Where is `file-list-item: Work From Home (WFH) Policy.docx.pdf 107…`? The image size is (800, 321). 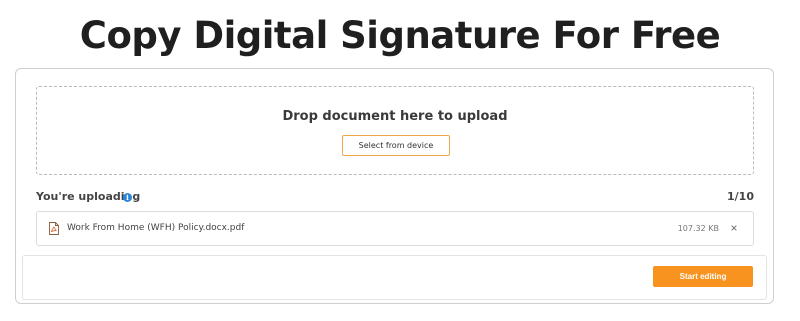 file-list-item: Work From Home (WFH) Policy.docx.pdf 107… is located at coordinates (395, 228).